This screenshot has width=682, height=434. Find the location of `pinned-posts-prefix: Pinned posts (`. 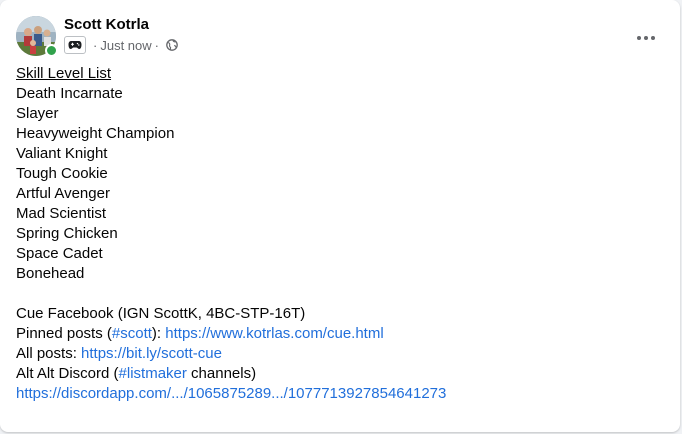

pinned-posts-prefix: Pinned posts ( is located at coordinates (64, 333).